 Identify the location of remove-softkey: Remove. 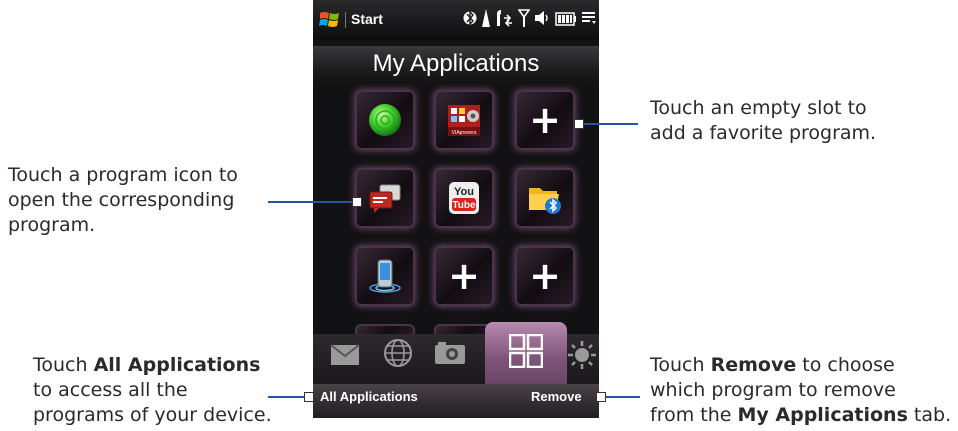
(556, 396).